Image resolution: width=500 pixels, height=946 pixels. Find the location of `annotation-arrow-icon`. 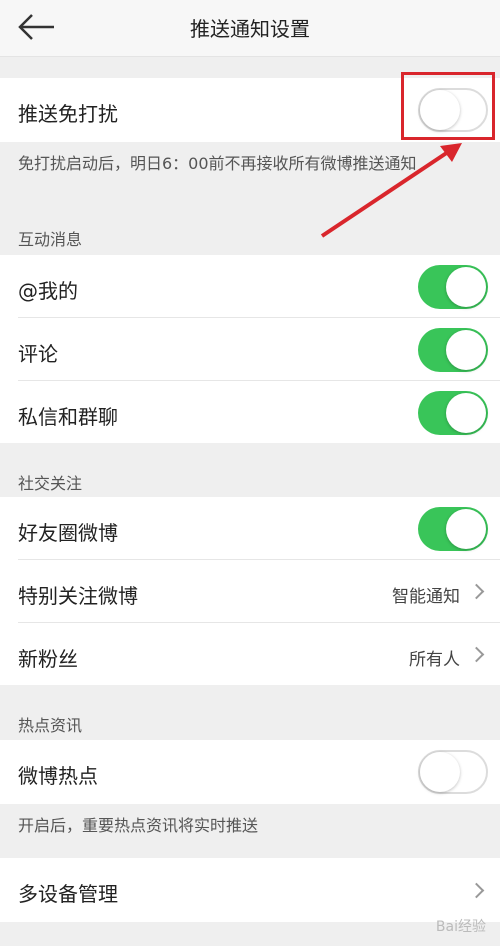

annotation-arrow-icon is located at coordinates (391, 190).